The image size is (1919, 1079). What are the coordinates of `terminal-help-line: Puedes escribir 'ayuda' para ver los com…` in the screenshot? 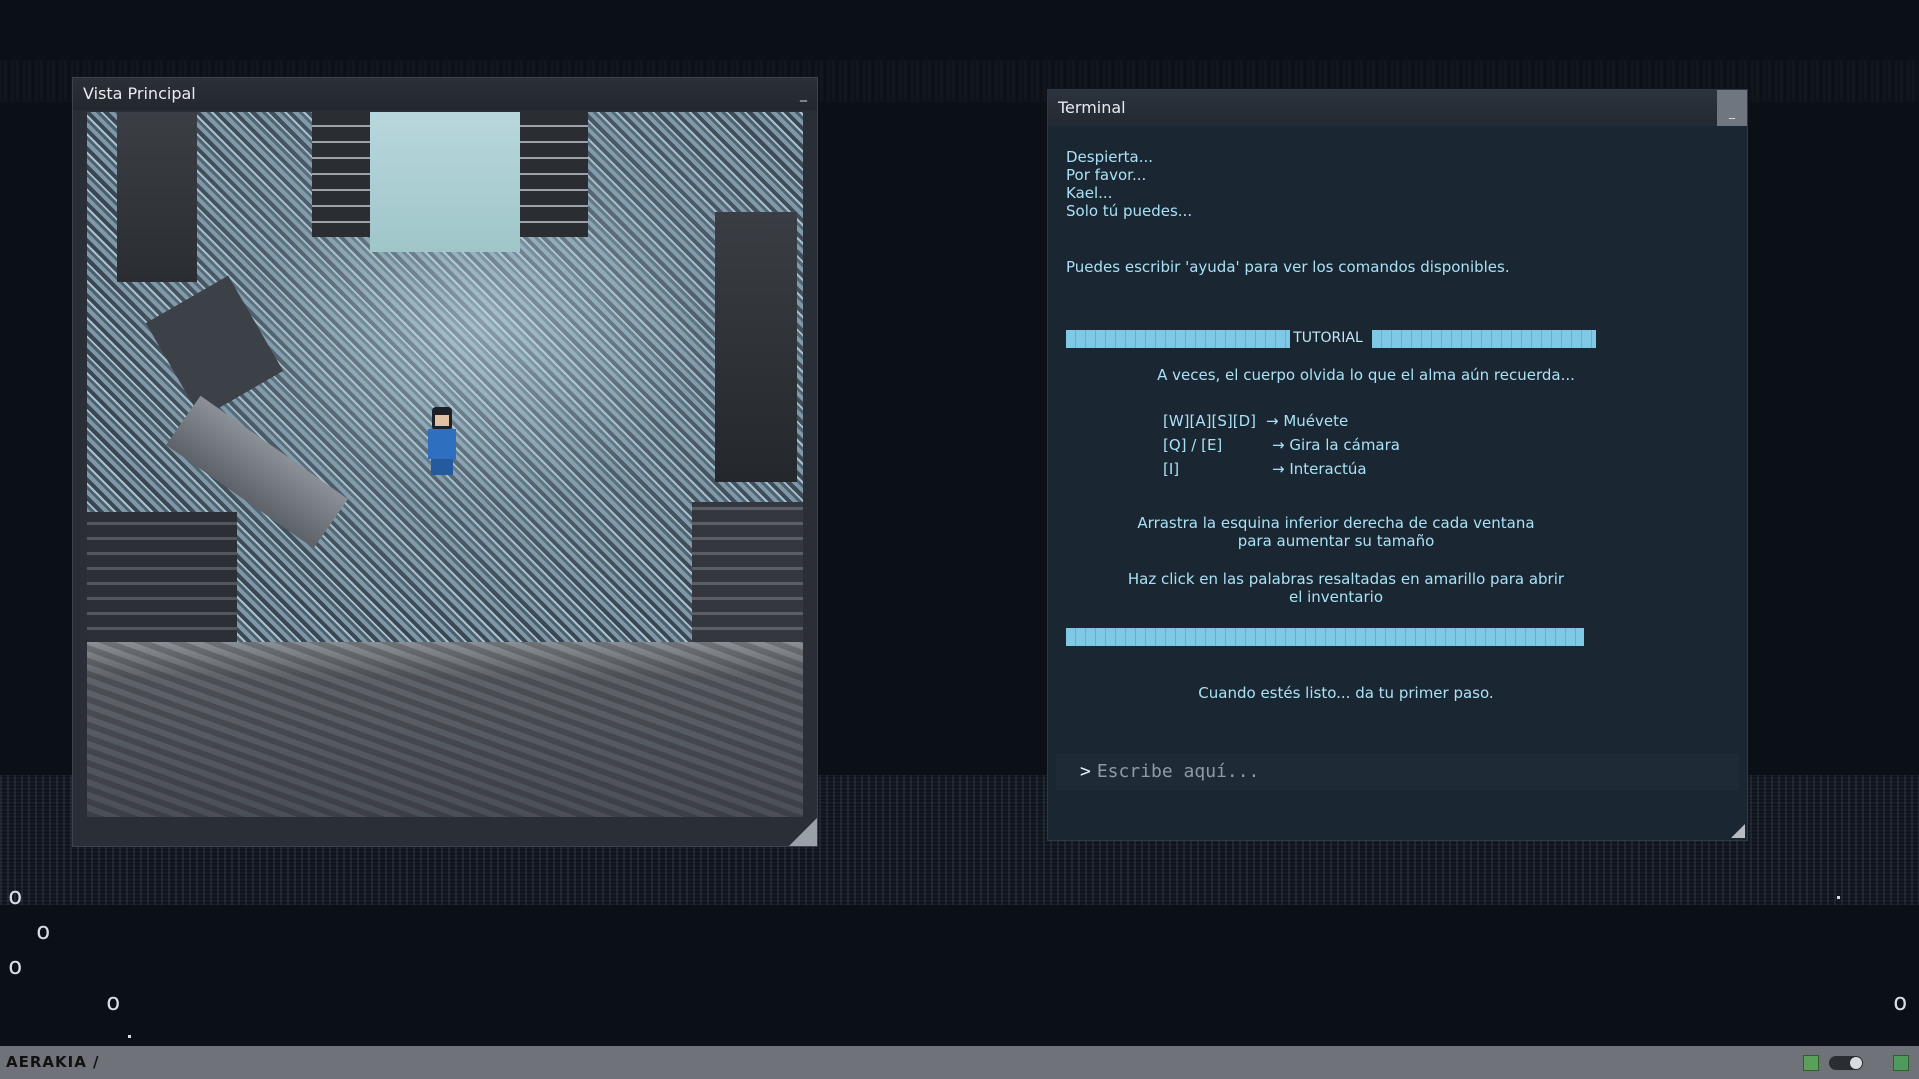 It's located at (1288, 267).